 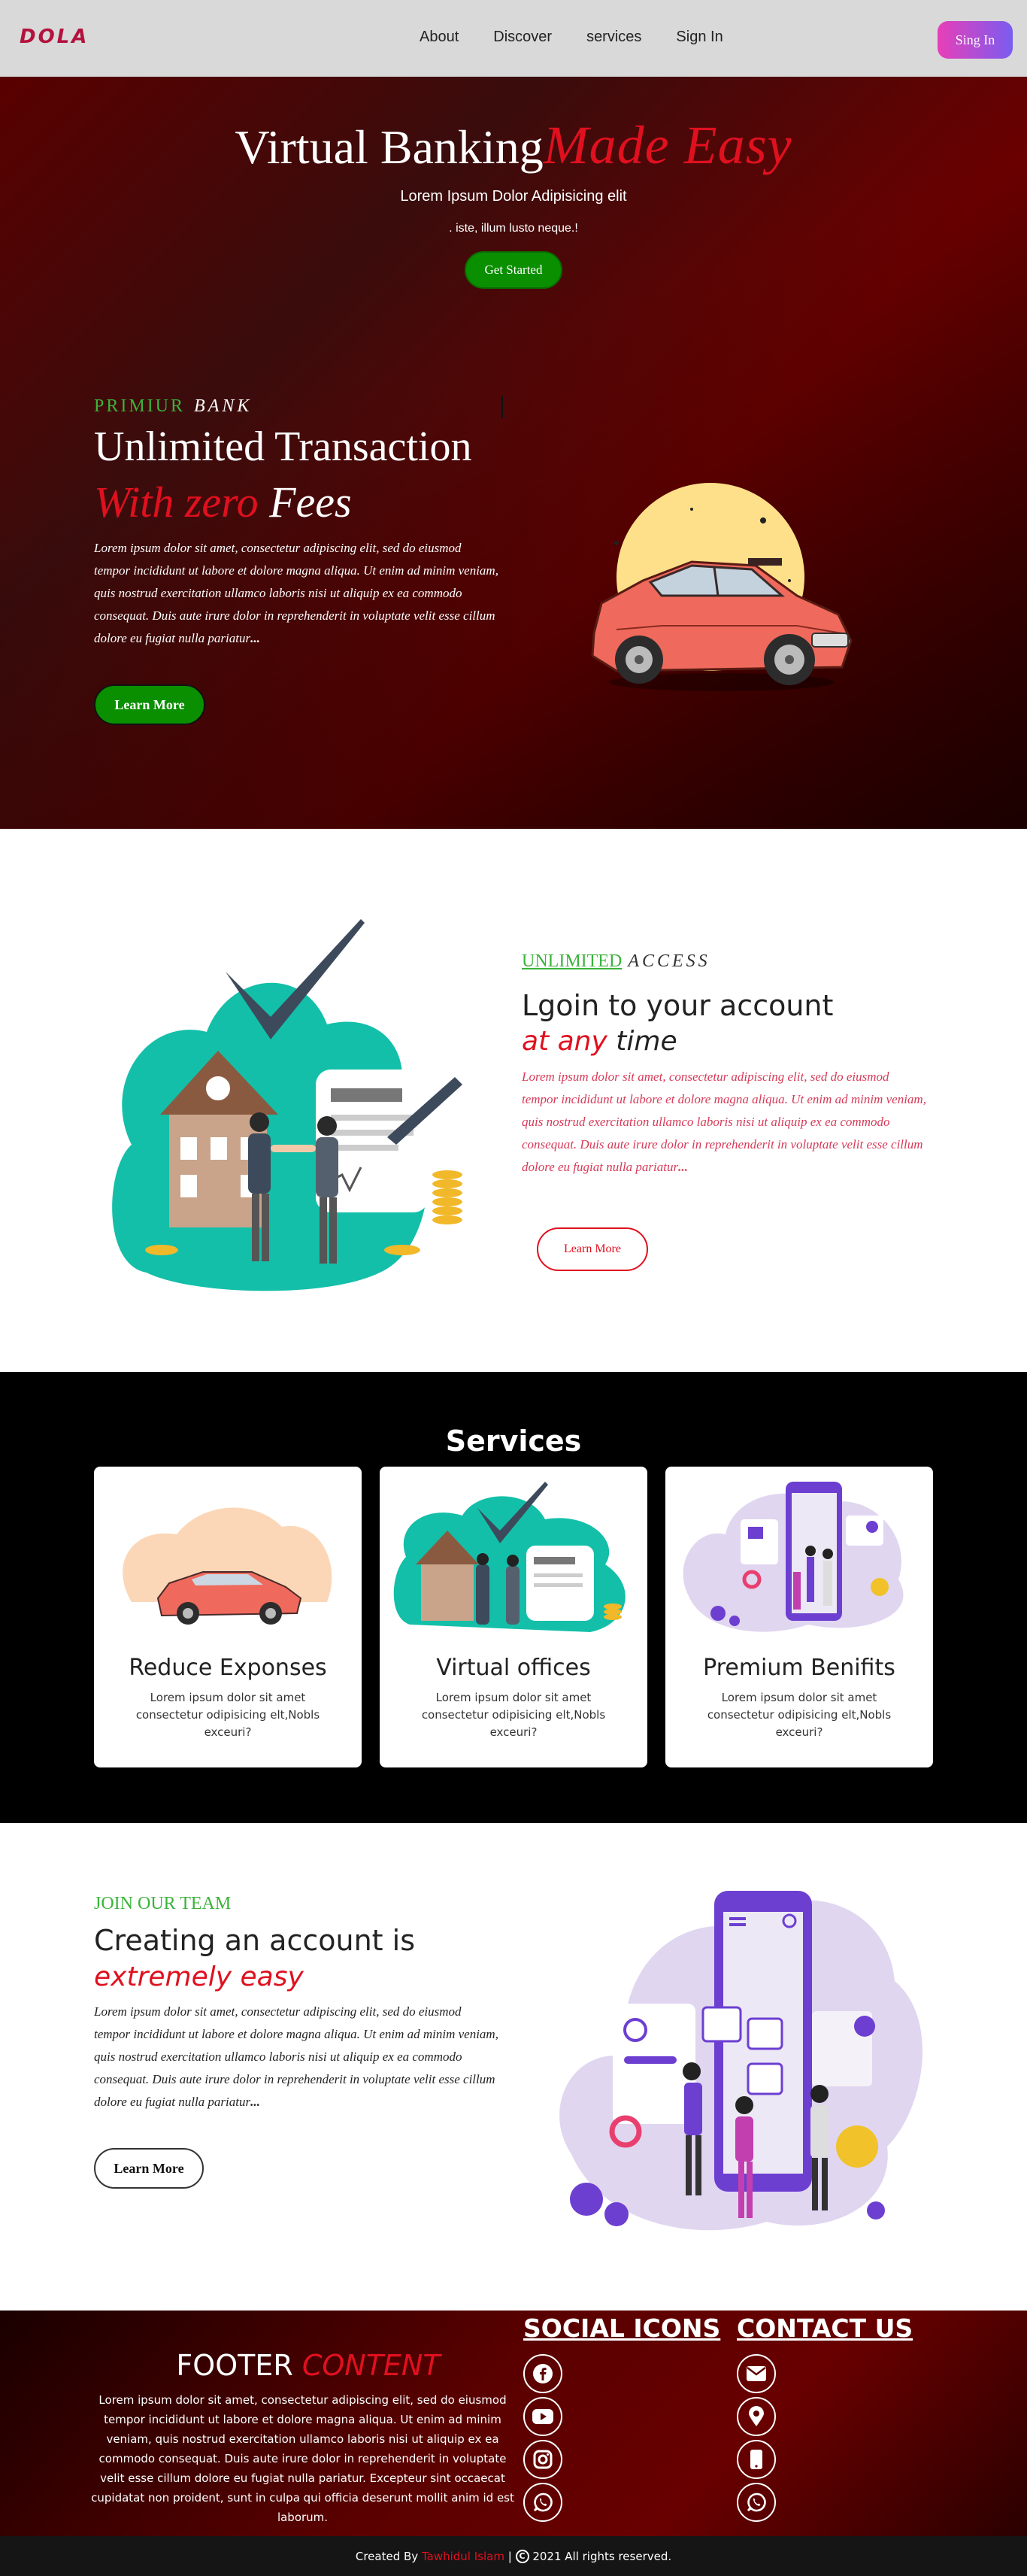 I want to click on mobile-phone-icon, so click(x=756, y=2459).